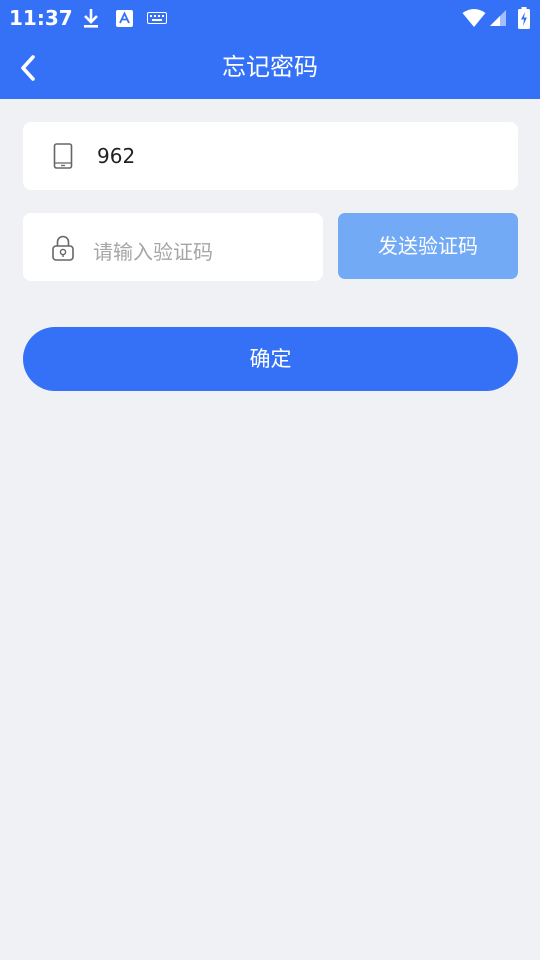 Image resolution: width=540 pixels, height=960 pixels. I want to click on lock-icon, so click(63, 248).